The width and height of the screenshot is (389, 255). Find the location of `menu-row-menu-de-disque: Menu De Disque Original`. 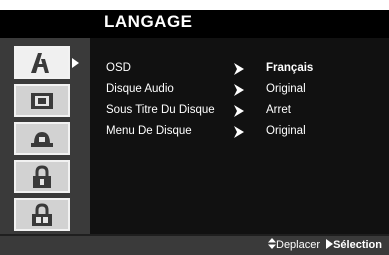

menu-row-menu-de-disque: Menu De Disque Original is located at coordinates (239, 132).